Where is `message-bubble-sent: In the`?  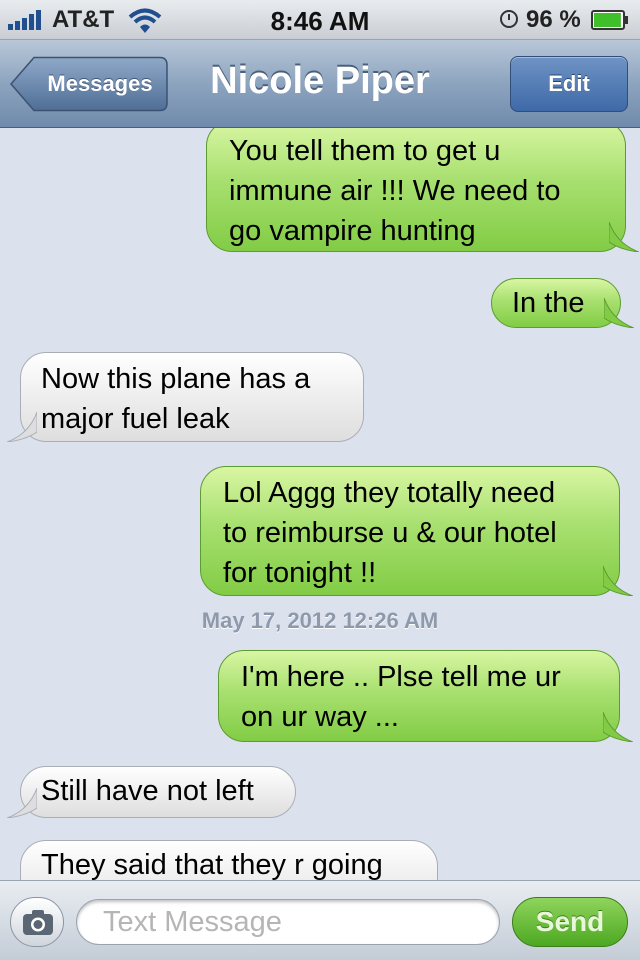
message-bubble-sent: In the is located at coordinates (562, 303).